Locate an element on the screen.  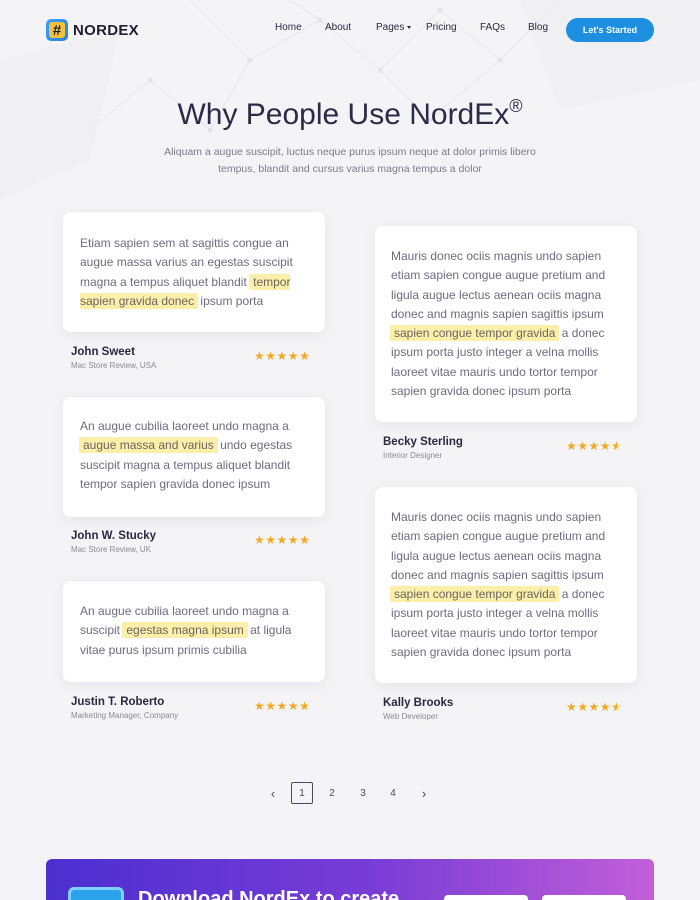
caret-down-icon is located at coordinates (409, 27).